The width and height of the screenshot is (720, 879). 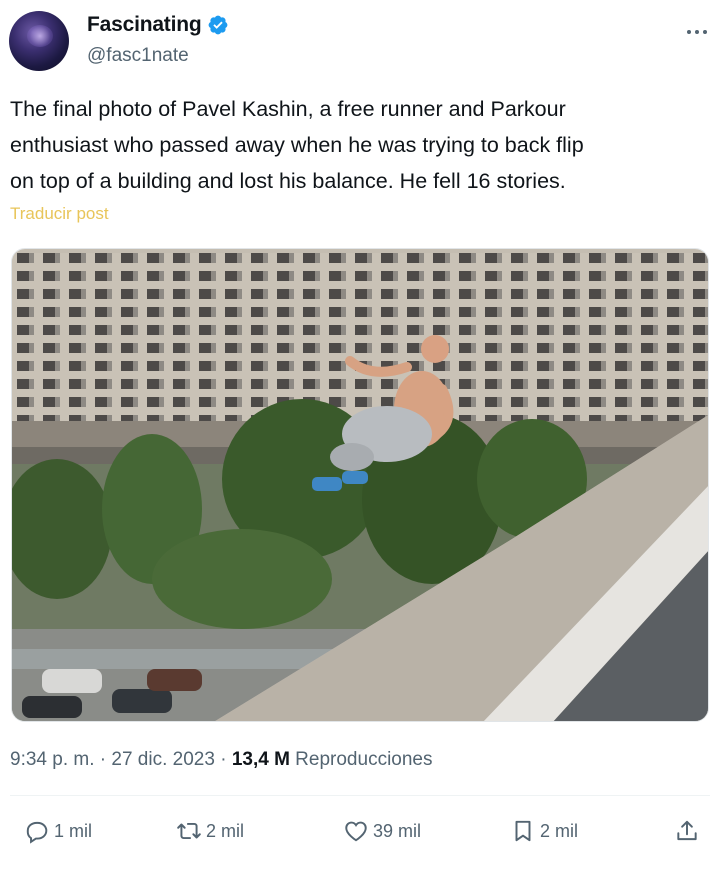 I want to click on like-button: 39 mil, so click(x=382, y=831).